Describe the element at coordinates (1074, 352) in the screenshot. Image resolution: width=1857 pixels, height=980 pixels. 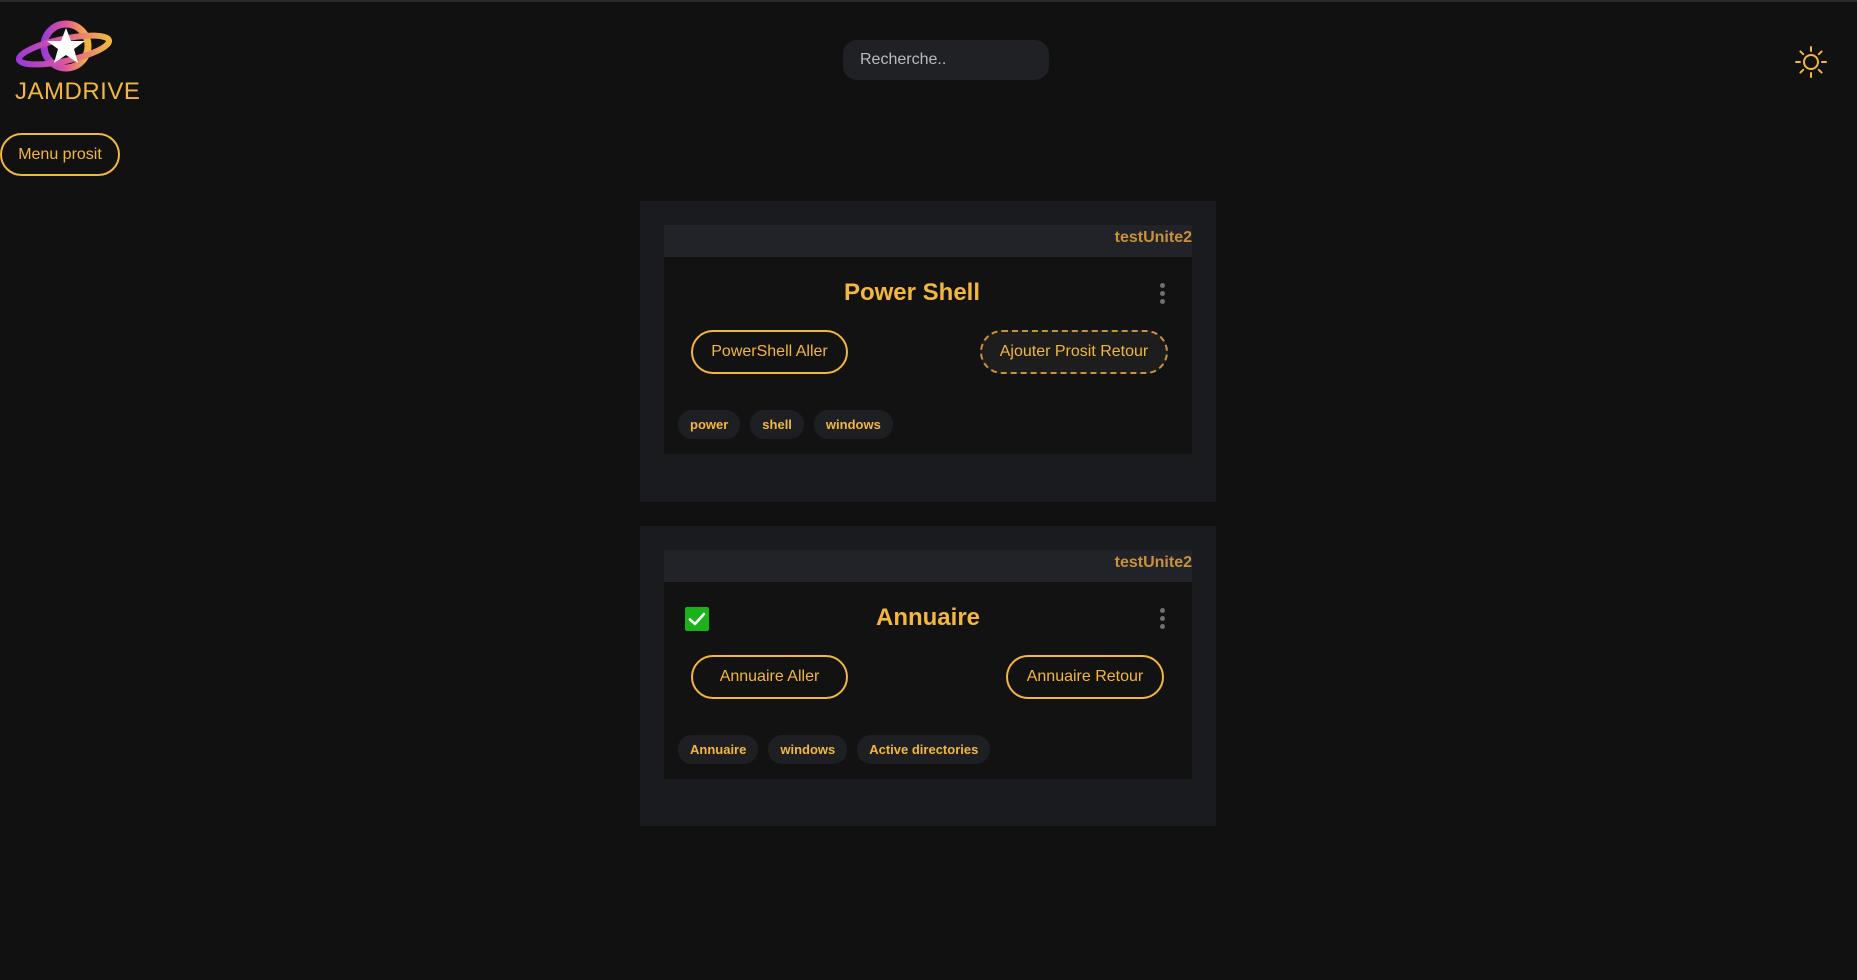
I see `add-retour-button: Ajouter Prosit Retour` at that location.